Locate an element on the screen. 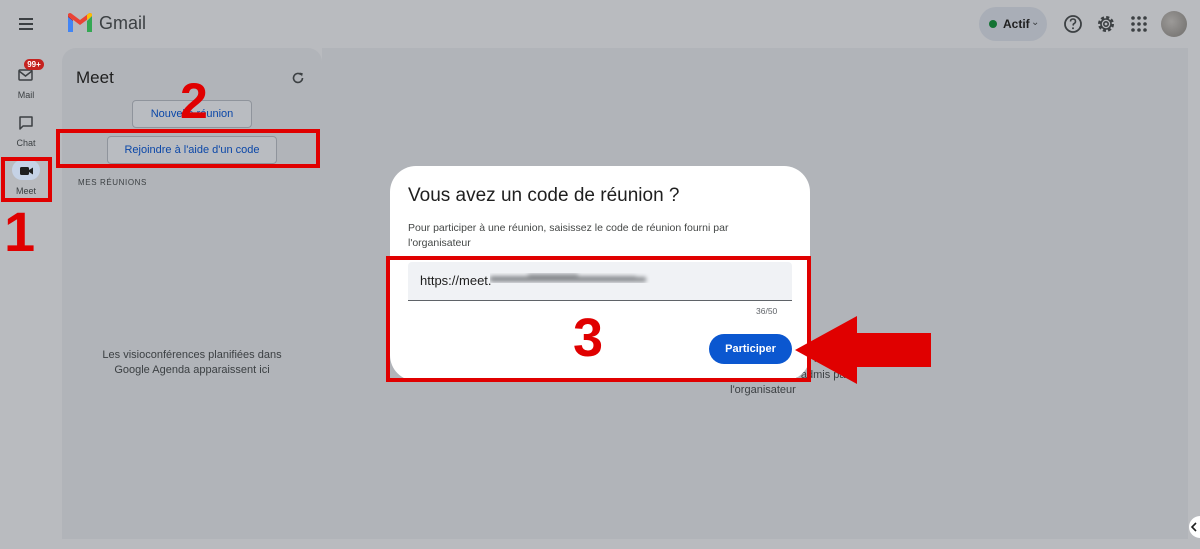 The image size is (1200, 549). rail-label-chat: Chat is located at coordinates (26, 143).